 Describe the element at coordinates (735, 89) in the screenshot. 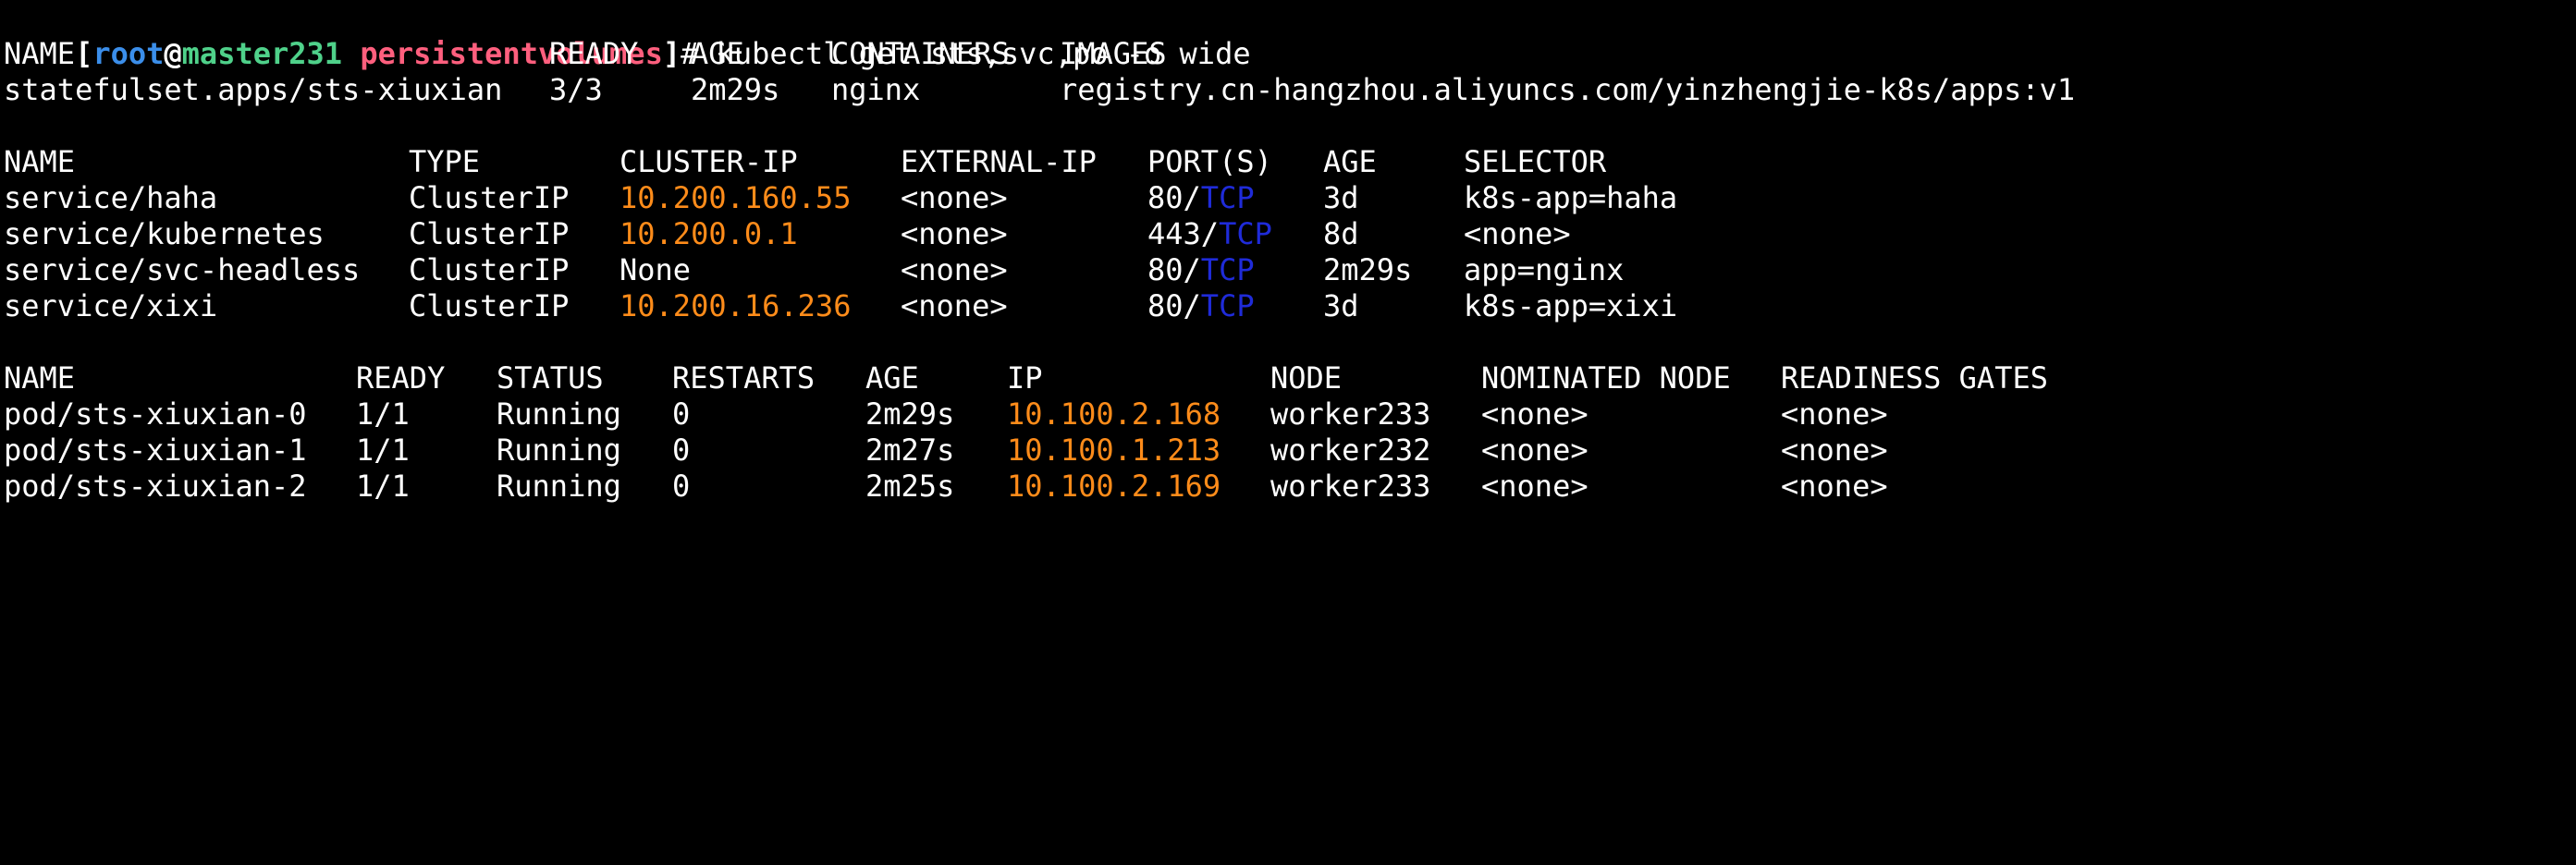

I see `sts-age: 2m29s` at that location.